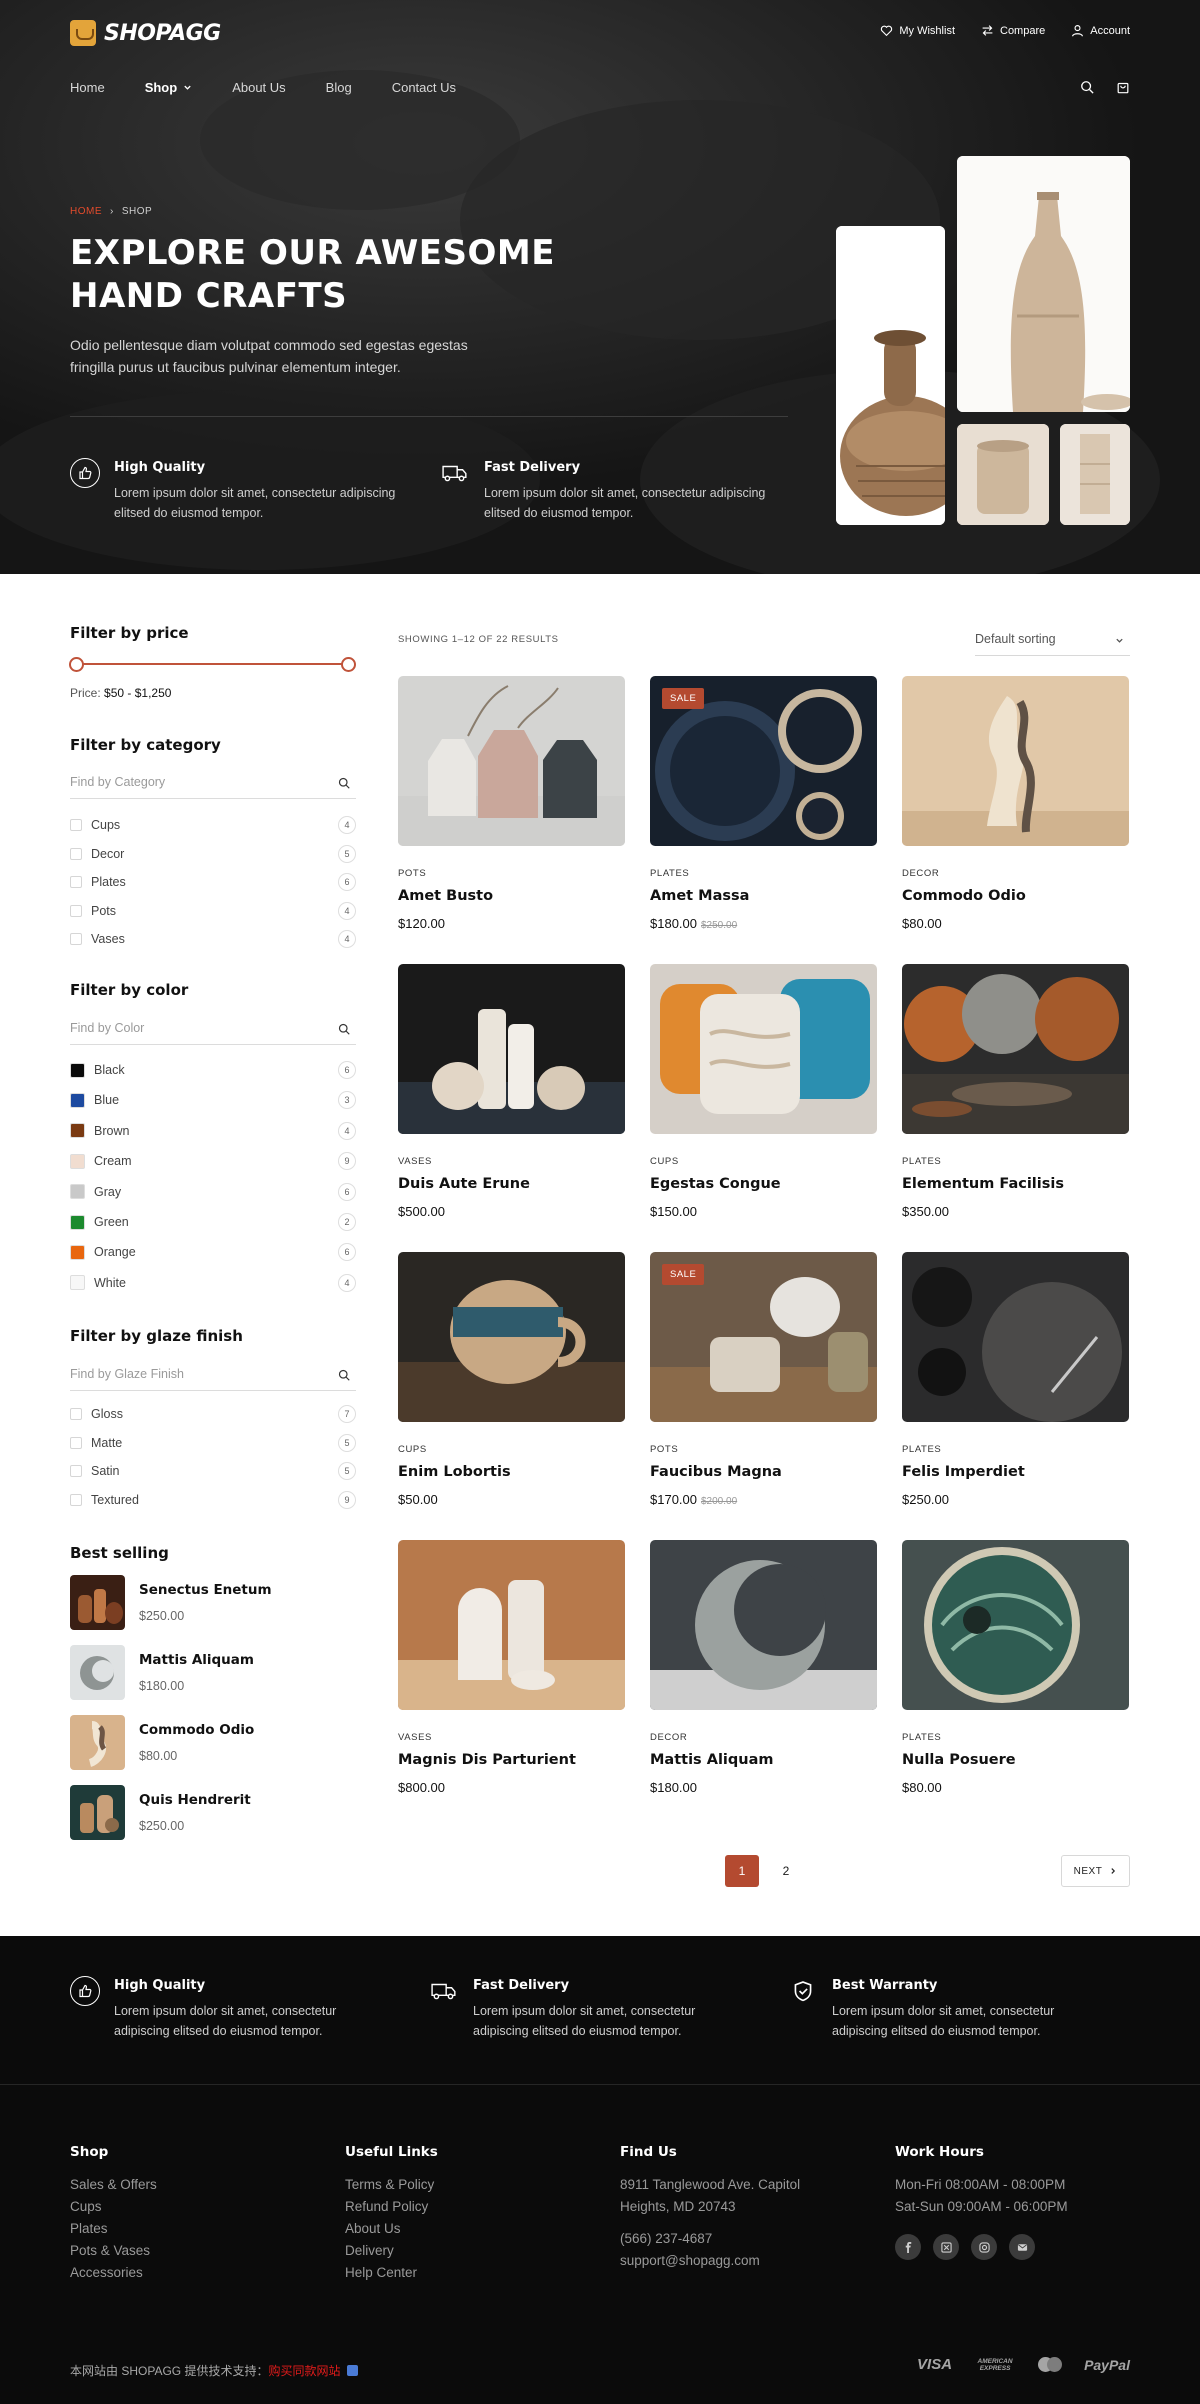  Describe the element at coordinates (391, 2185) in the screenshot. I see `footer-link: Terms & Policy` at that location.